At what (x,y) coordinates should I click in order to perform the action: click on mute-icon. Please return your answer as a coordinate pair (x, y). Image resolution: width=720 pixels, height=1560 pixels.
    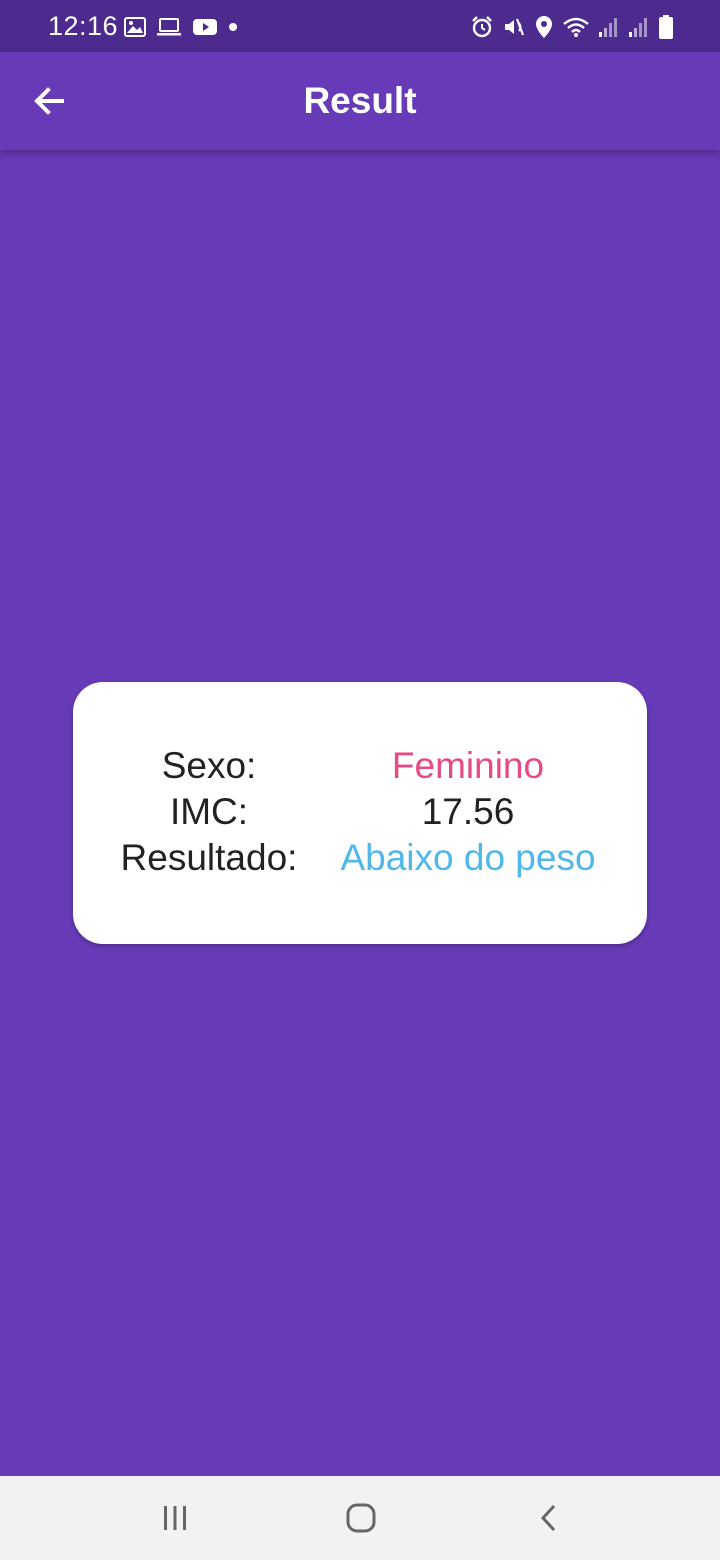
    Looking at the image, I should click on (514, 27).